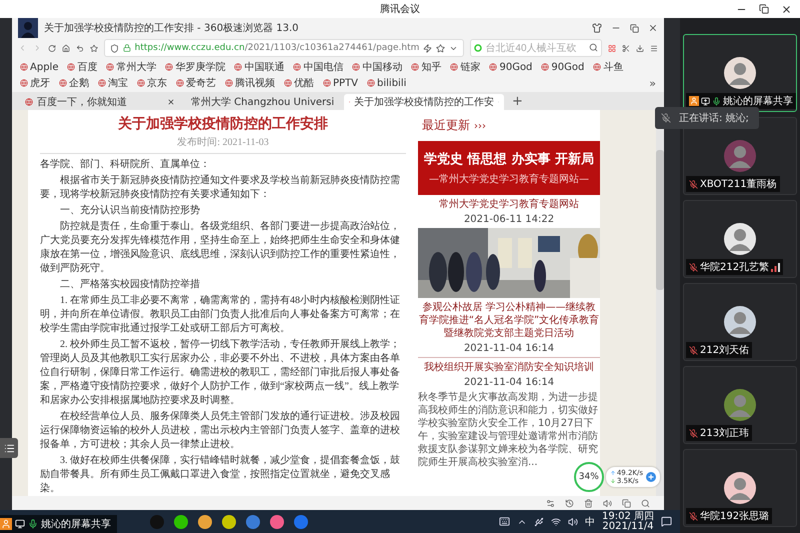 The height and width of the screenshot is (533, 800). I want to click on news-heading: 最近更新, so click(446, 125).